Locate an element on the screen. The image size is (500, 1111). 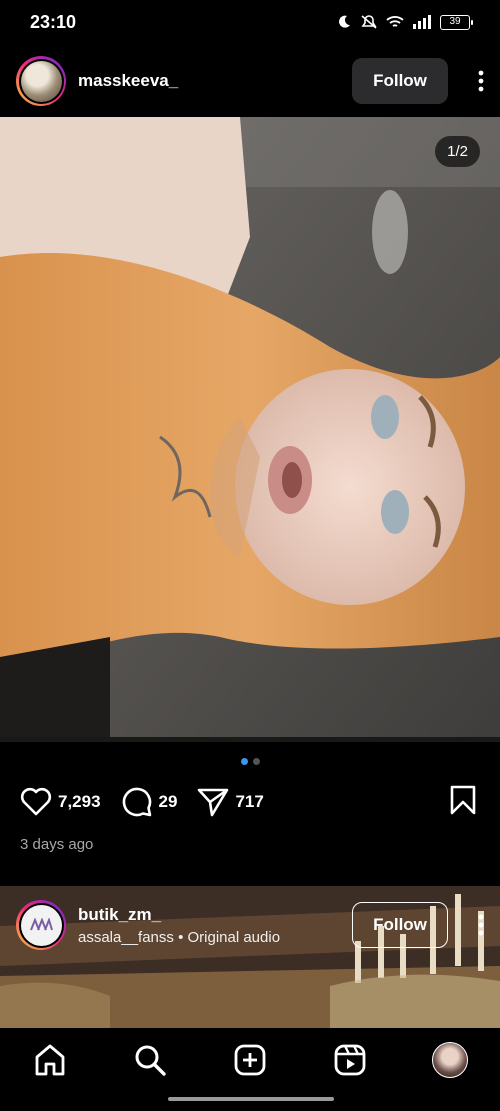
nav-reels is located at coordinates (350, 1060).